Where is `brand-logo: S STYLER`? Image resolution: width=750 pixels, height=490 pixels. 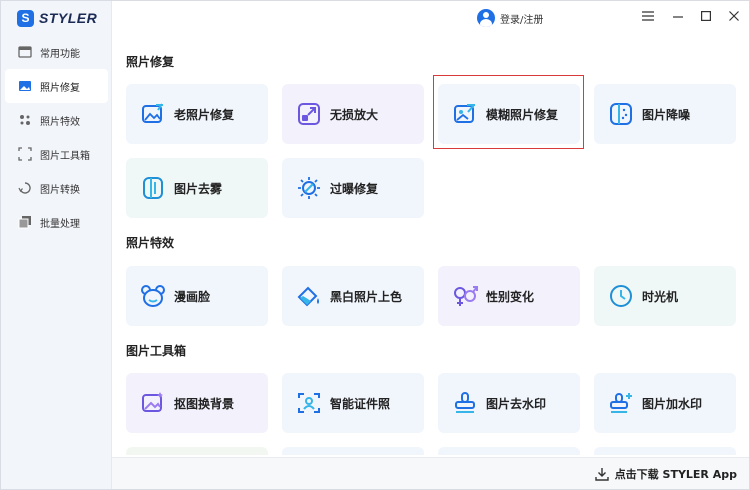
brand-logo: S STYLER is located at coordinates (57, 18).